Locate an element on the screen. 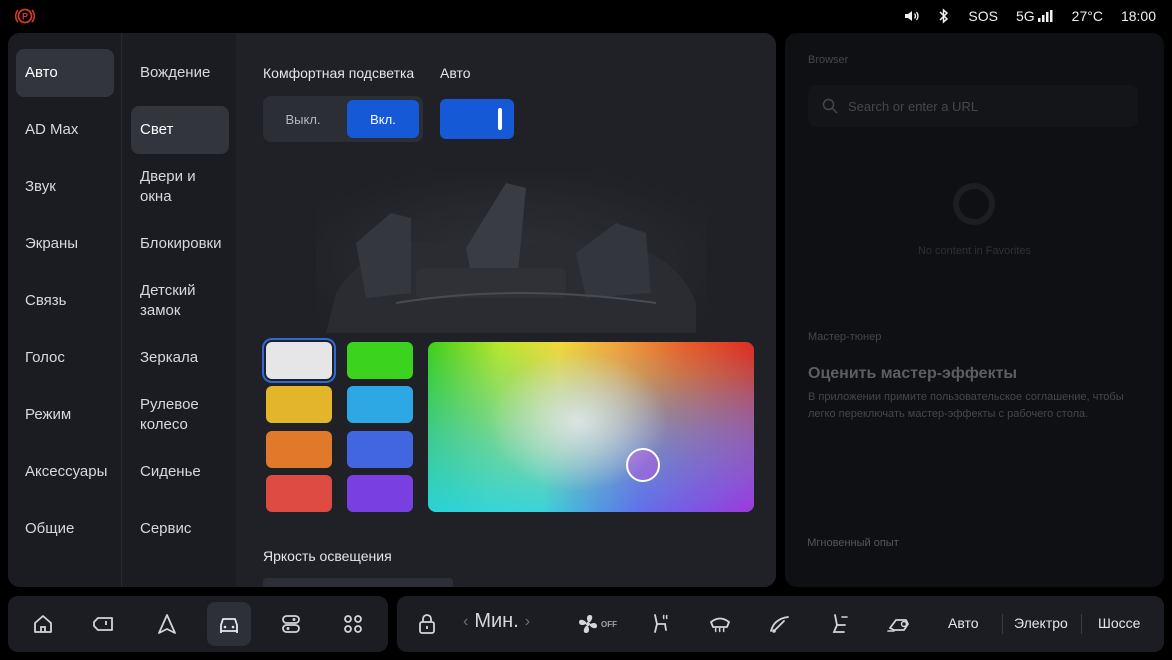 This screenshot has width=1172, height=660. climate-temperature-value: Мин. is located at coordinates (496, 621).